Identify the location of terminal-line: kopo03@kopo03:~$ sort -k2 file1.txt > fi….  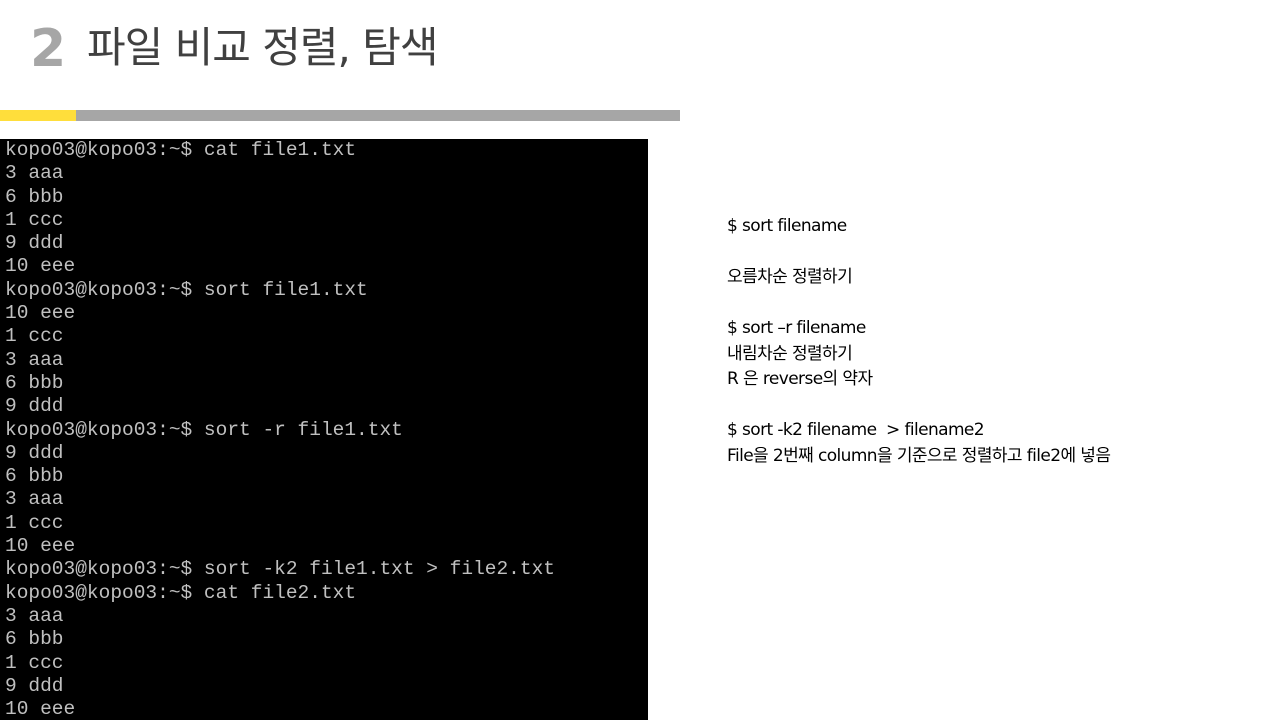
(280, 569).